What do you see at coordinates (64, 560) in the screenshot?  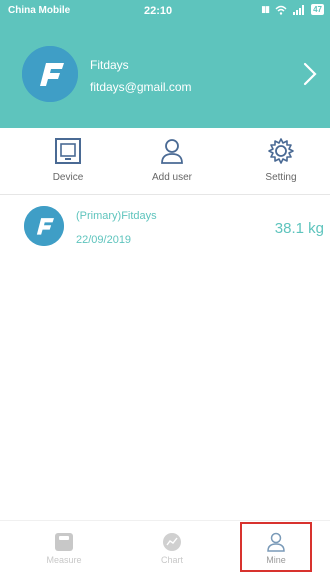 I see `tab-measure-label: Measure` at bounding box center [64, 560].